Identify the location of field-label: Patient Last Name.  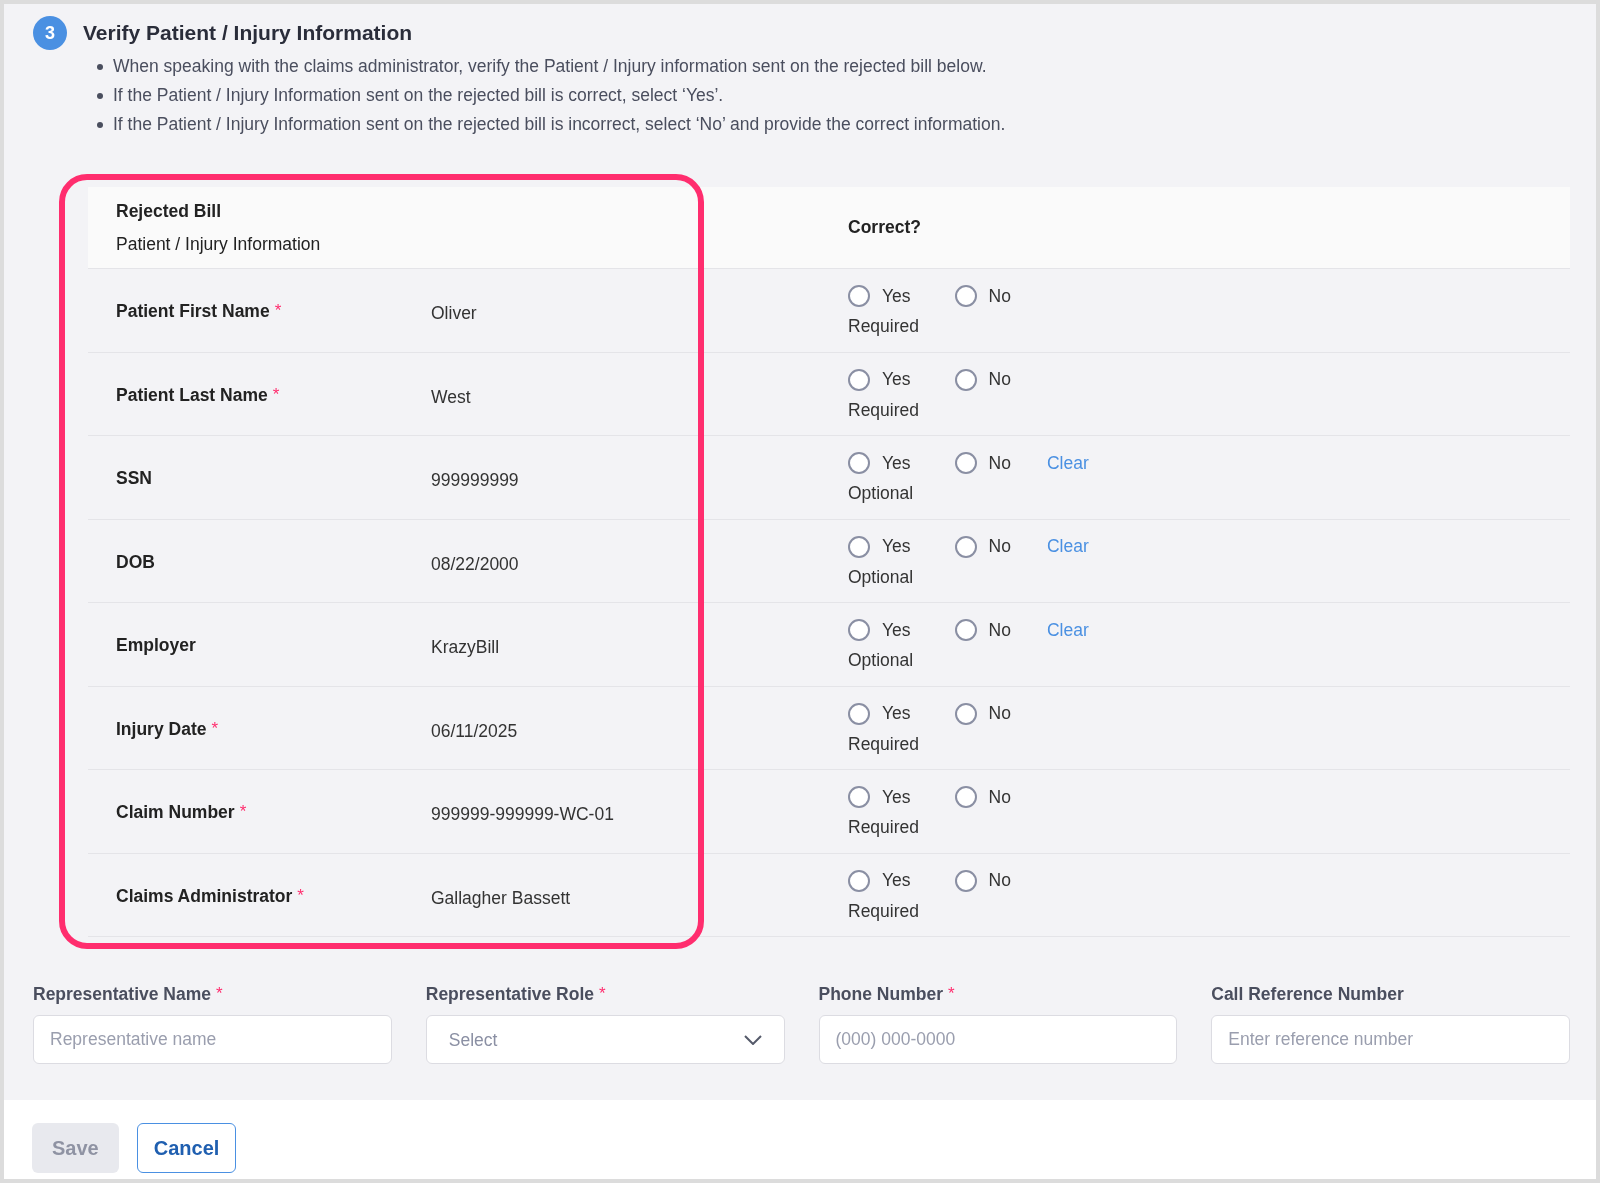
(192, 395).